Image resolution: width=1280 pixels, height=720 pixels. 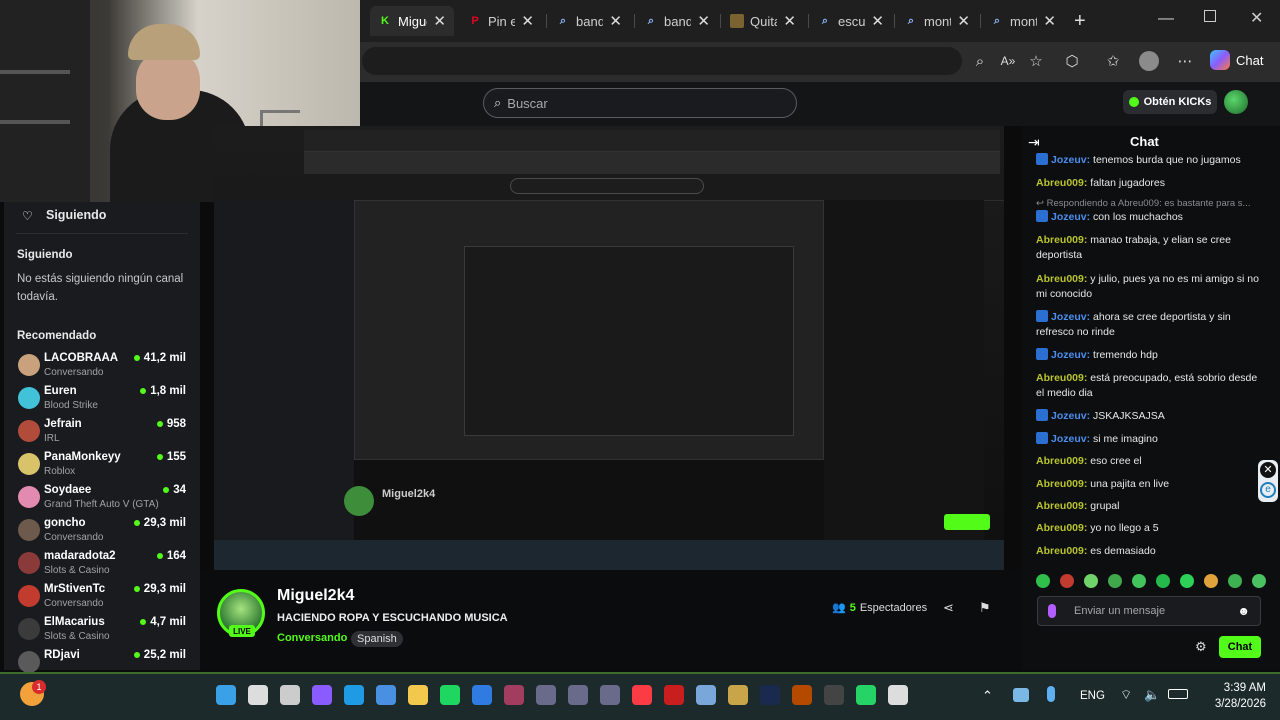 I want to click on recommended-channel: LACOBRAAA Conversando 41,2 mil, so click(x=107, y=368).